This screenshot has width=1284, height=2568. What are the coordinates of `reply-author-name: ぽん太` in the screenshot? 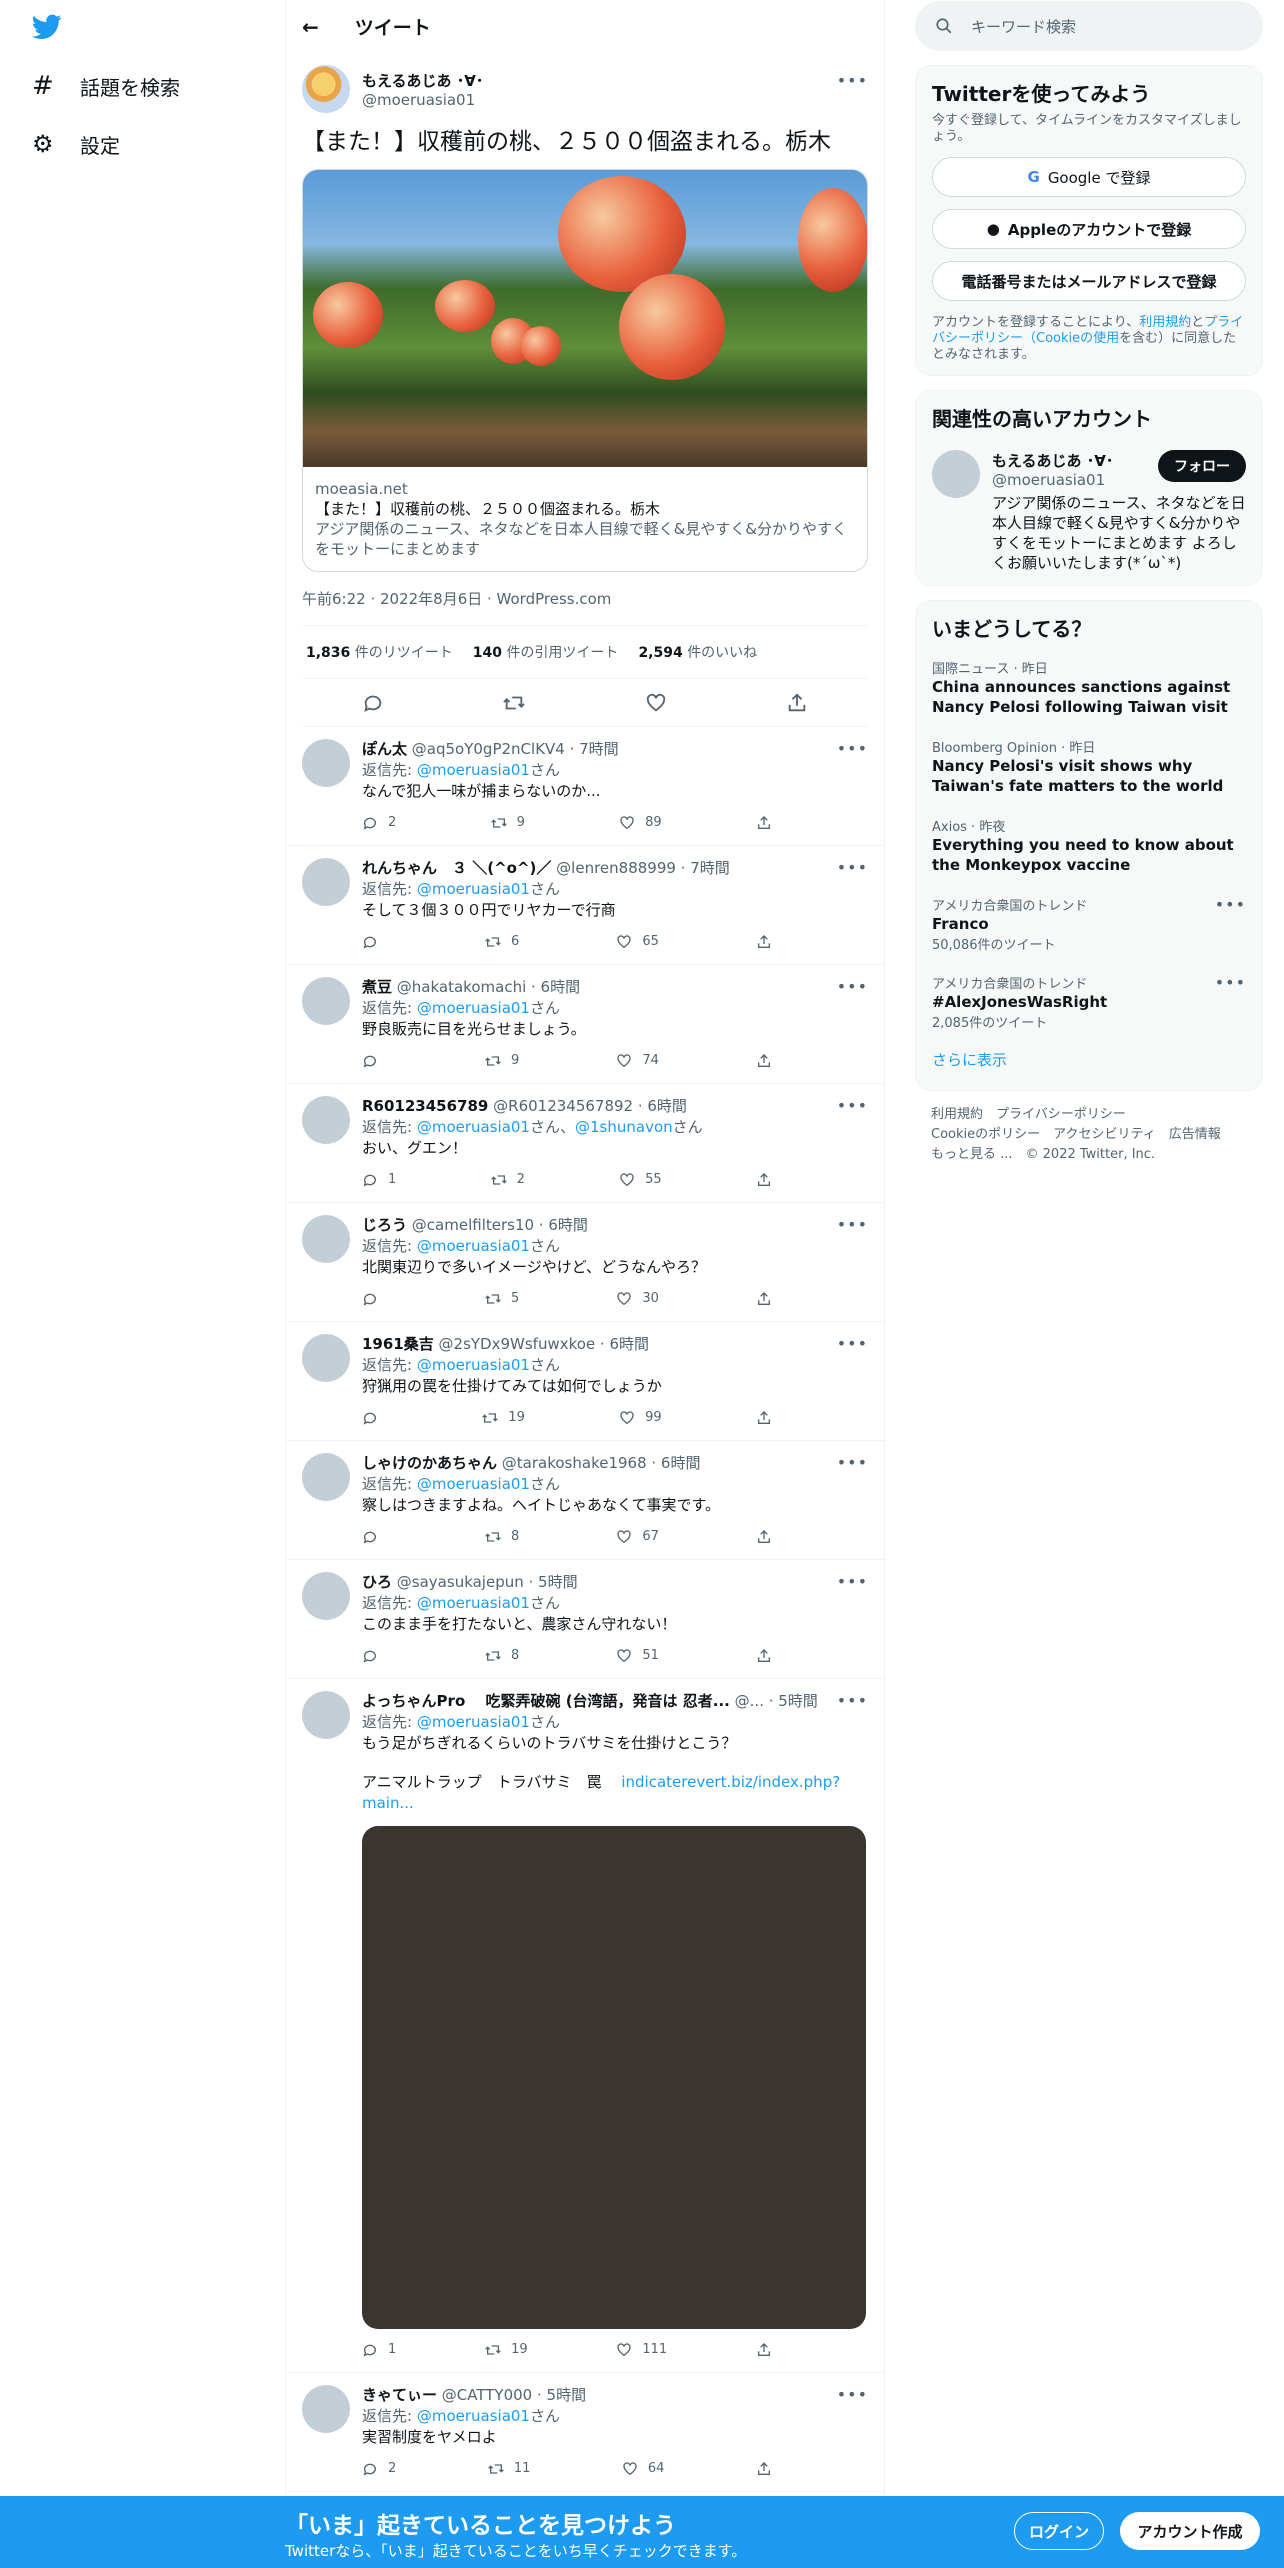 It's located at (384, 749).